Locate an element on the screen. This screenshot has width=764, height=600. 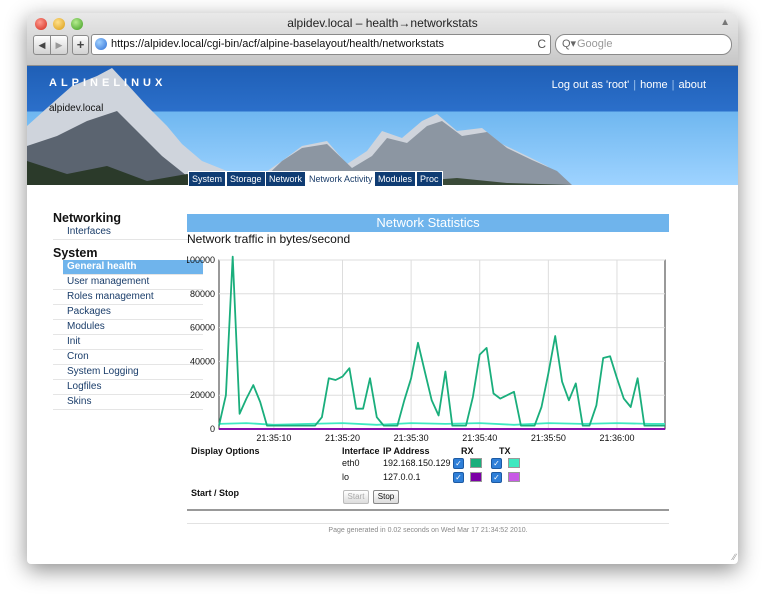
sidebar-item-init: Init is located at coordinates (128, 342).